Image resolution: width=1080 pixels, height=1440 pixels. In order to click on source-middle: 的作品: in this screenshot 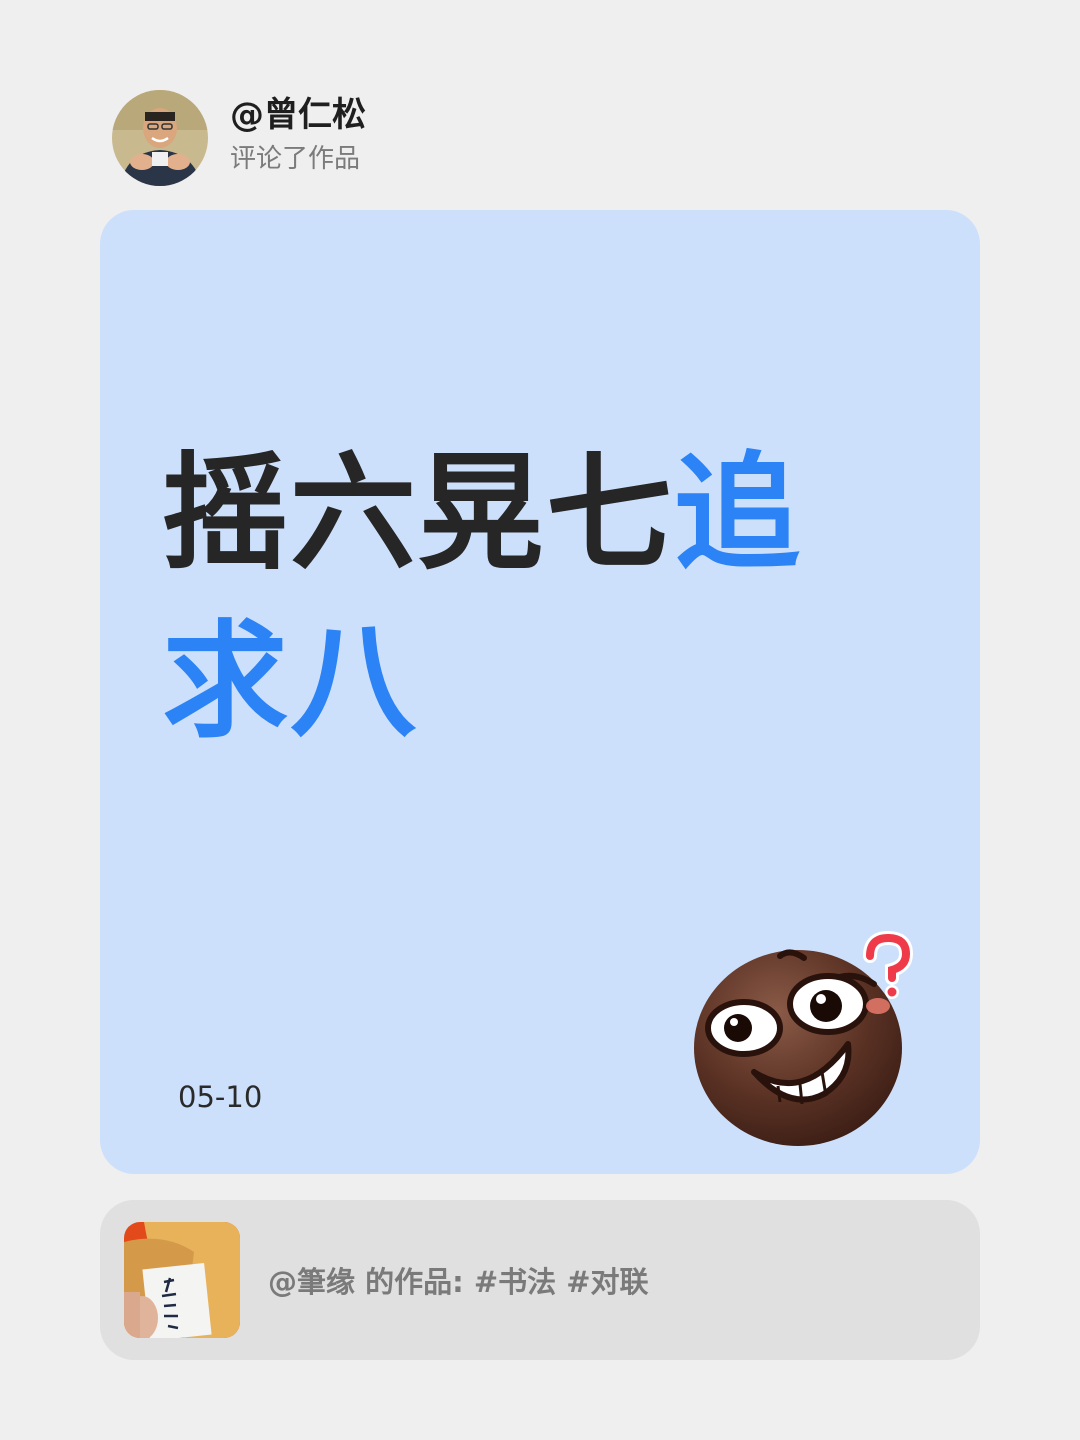, I will do `click(414, 1282)`.